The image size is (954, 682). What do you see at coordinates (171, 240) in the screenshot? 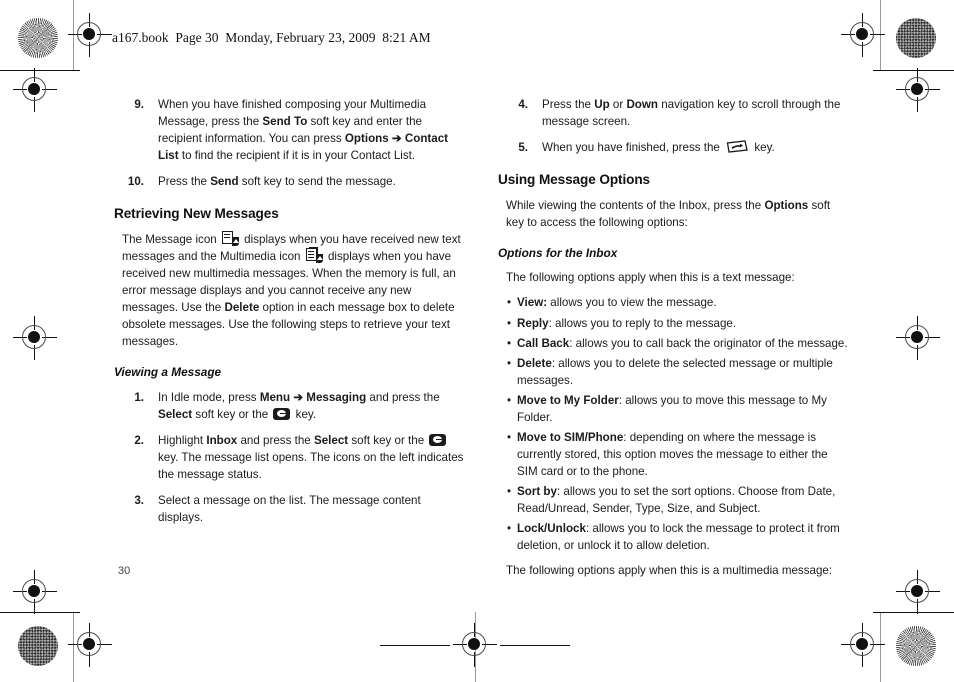
I see `body-text: The Message icon` at bounding box center [171, 240].